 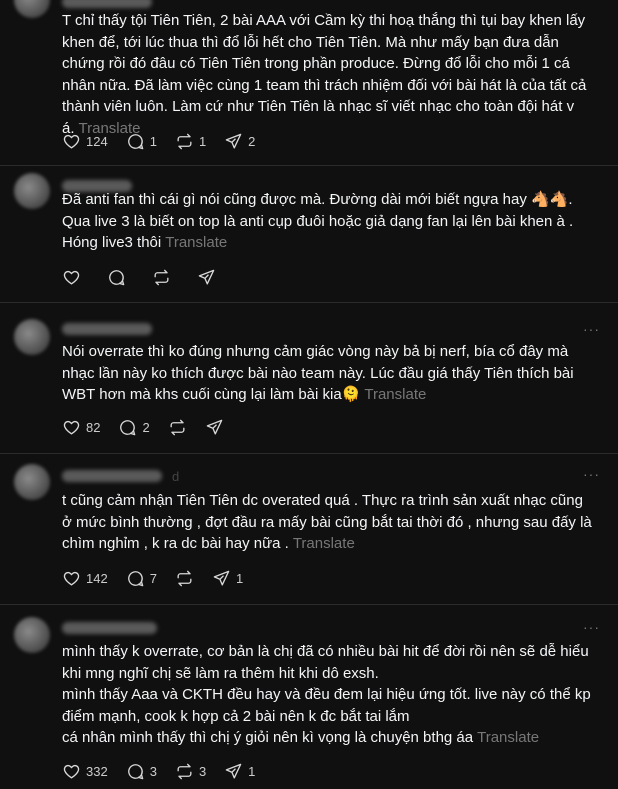 I want to click on like-button: 142, so click(x=85, y=578).